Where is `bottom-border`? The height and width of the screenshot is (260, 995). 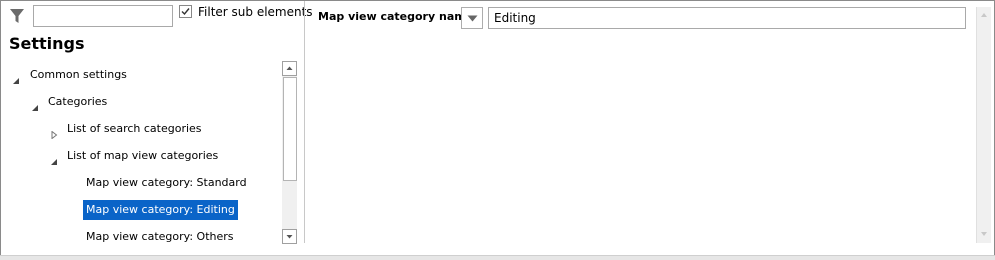 bottom-border is located at coordinates (497, 257).